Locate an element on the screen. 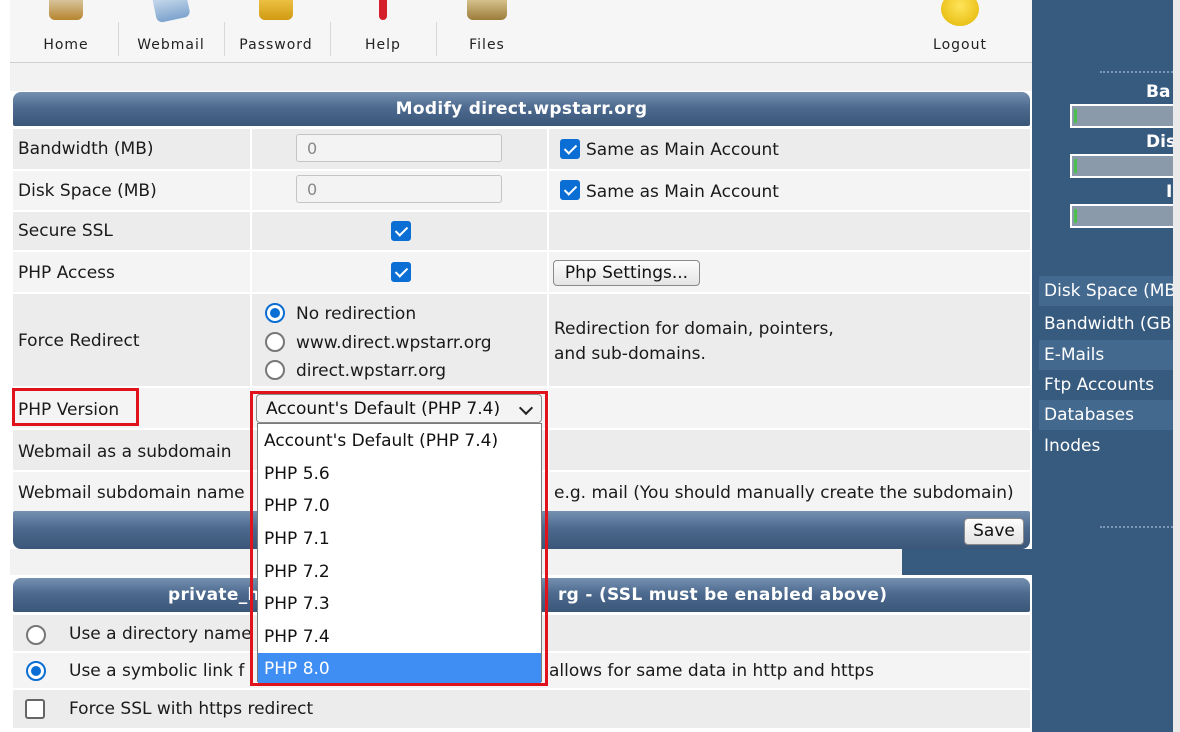 The width and height of the screenshot is (1180, 732). logout-icon is located at coordinates (960, 13).